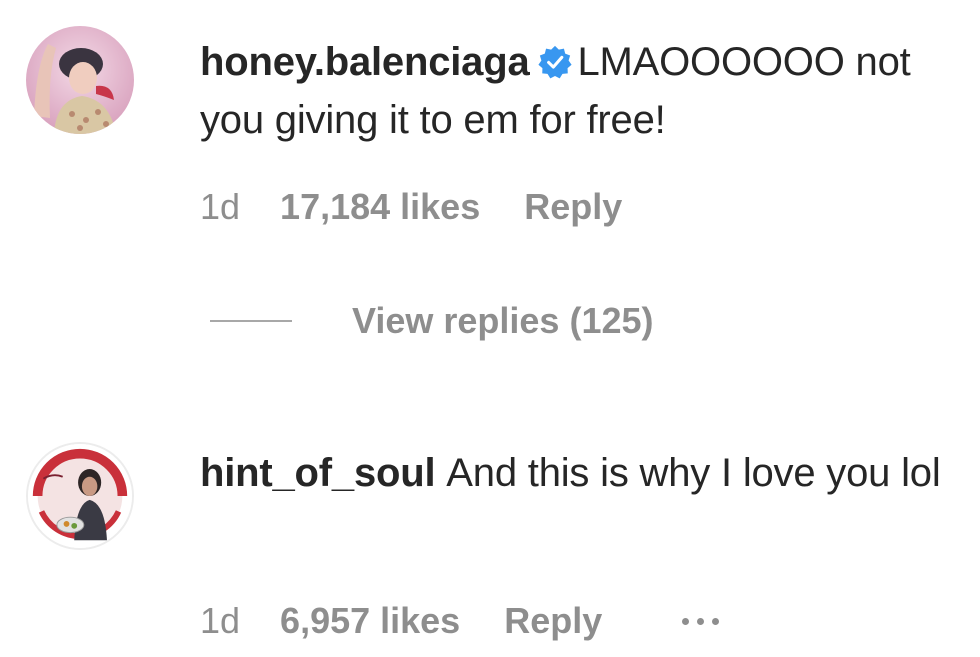 Image resolution: width=980 pixels, height=657 pixels. I want to click on view-replies-button: View replies (125), so click(432, 321).